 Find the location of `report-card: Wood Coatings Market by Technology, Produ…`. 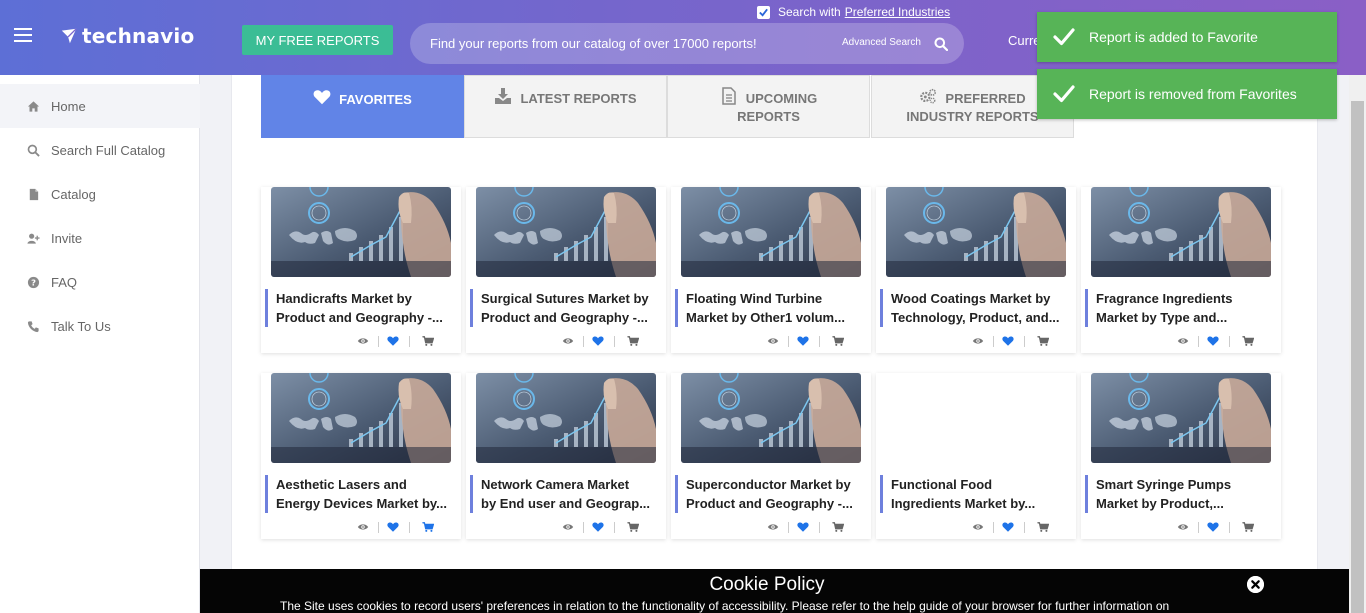

report-card: Wood Coatings Market by Technology, Produ… is located at coordinates (976, 270).